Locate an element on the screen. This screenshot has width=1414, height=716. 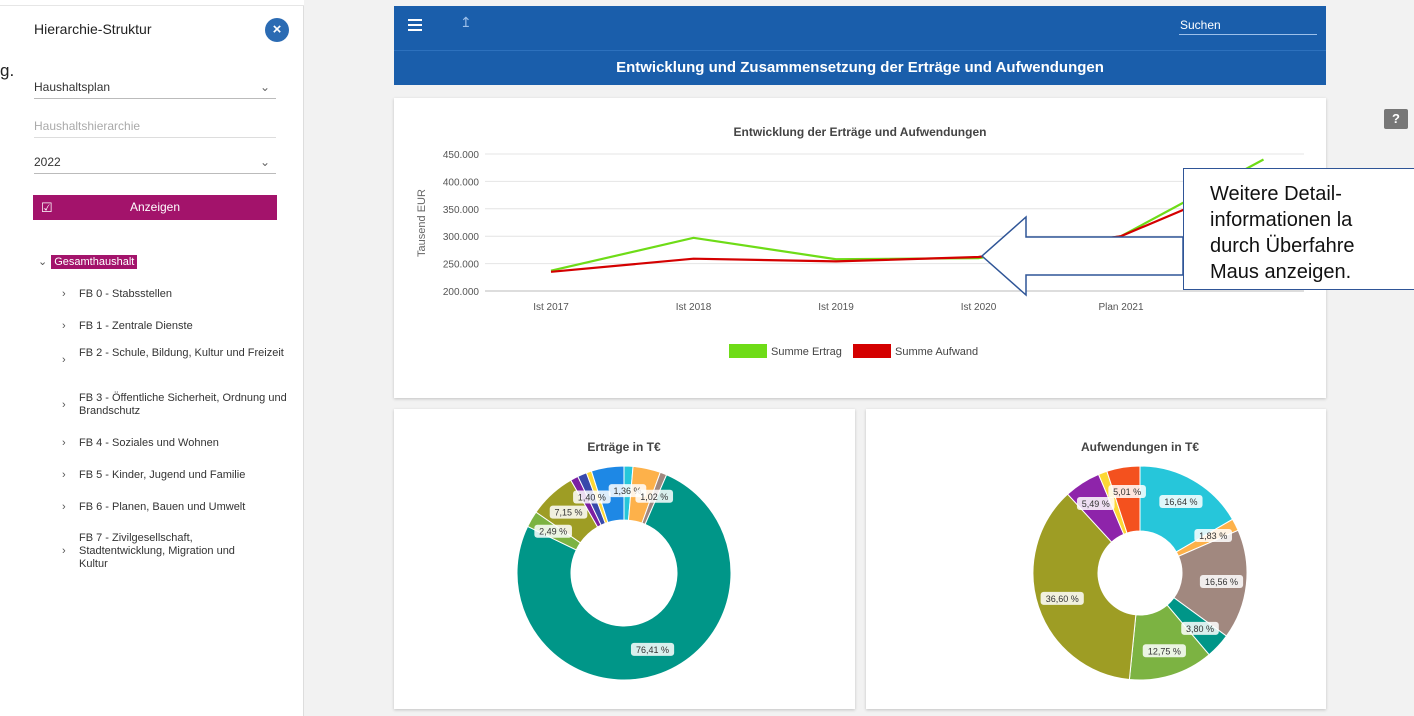
year-select: 2022 ⌄ is located at coordinates (155, 163).